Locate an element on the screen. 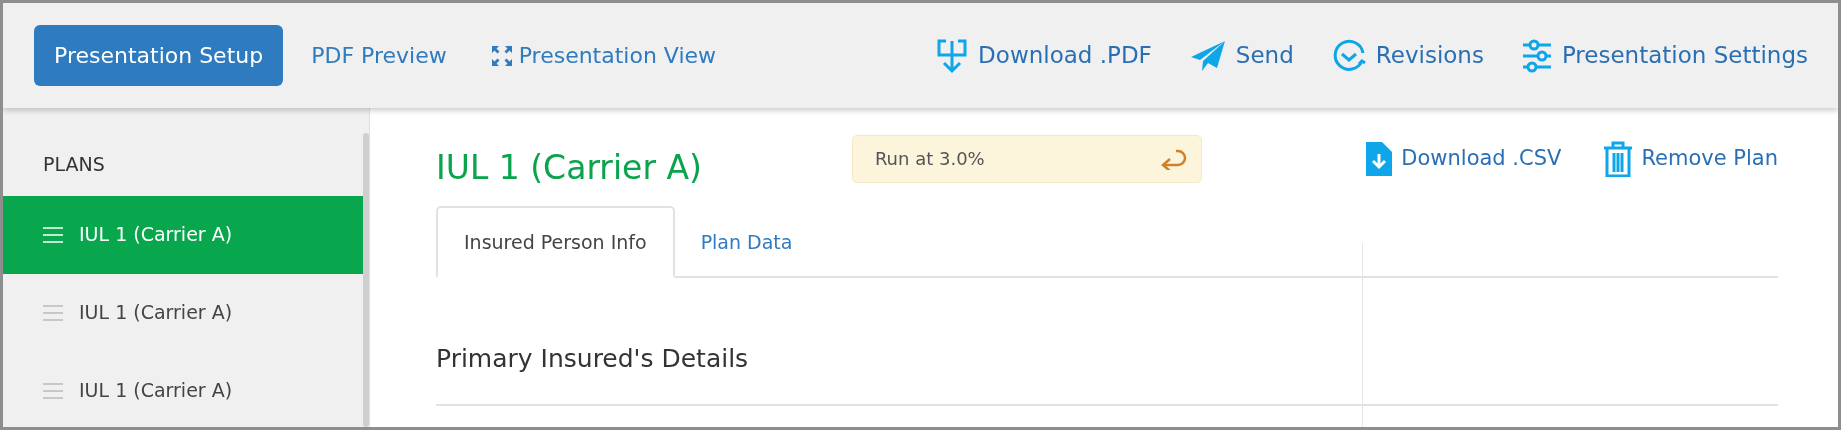 The image size is (1841, 430). trash-icon is located at coordinates (1618, 158).